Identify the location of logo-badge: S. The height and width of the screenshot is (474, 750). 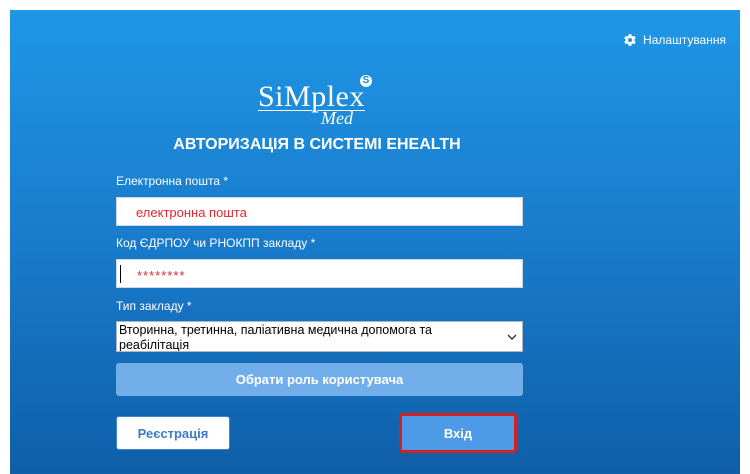
(366, 81).